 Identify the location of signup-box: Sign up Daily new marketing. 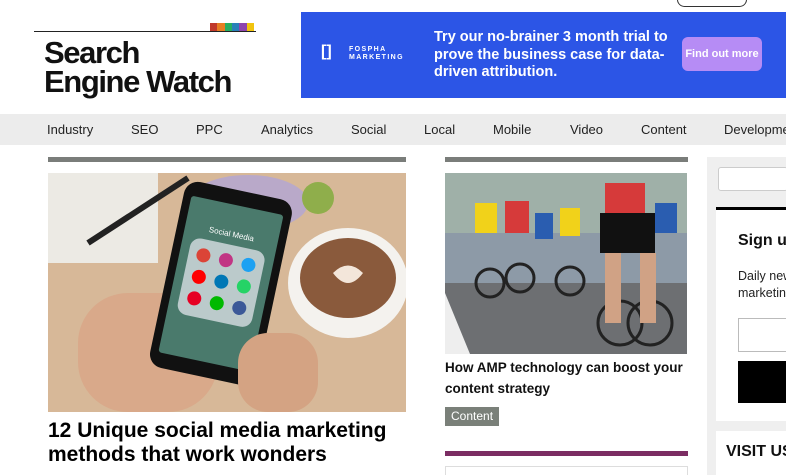
(751, 314).